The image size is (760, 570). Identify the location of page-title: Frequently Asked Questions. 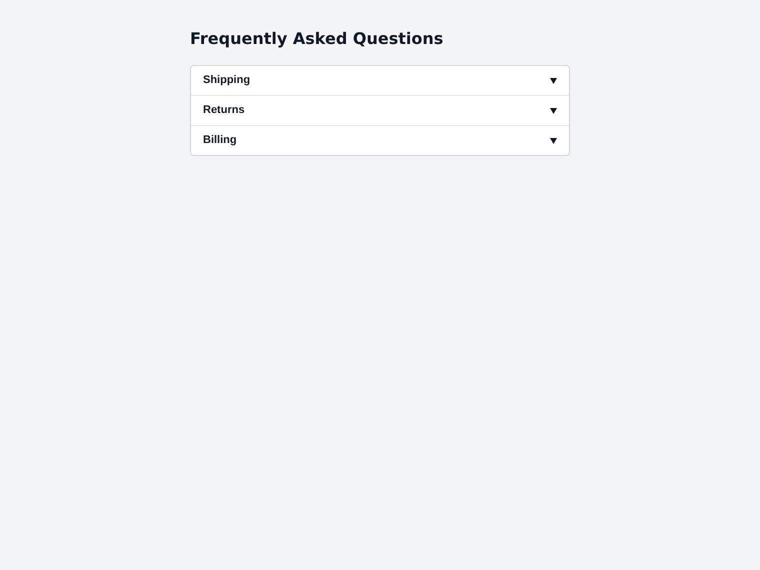
(317, 39).